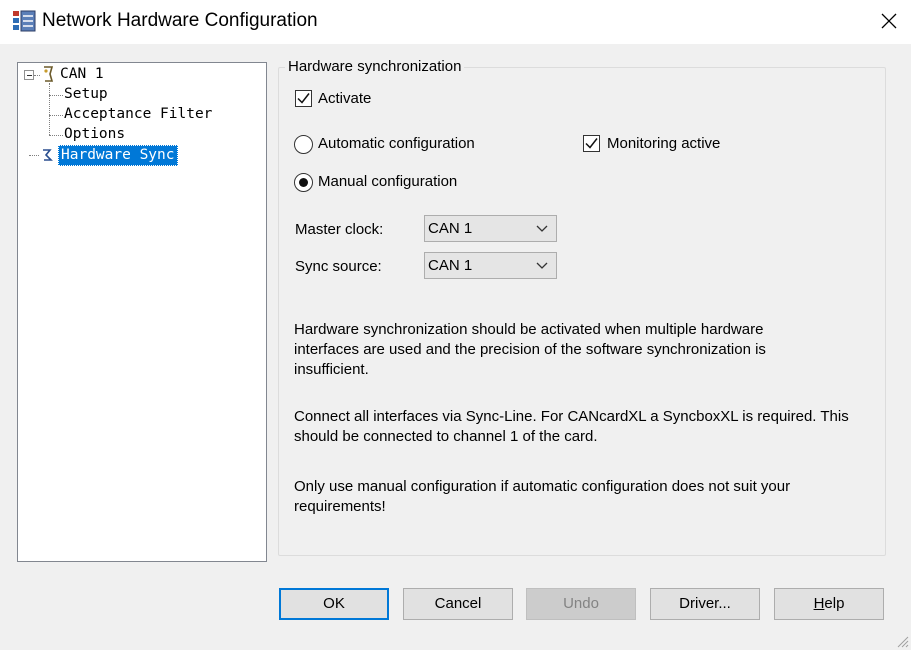 The width and height of the screenshot is (911, 650). What do you see at coordinates (396, 143) in the screenshot?
I see `automatic-config-label: Automatic configuration` at bounding box center [396, 143].